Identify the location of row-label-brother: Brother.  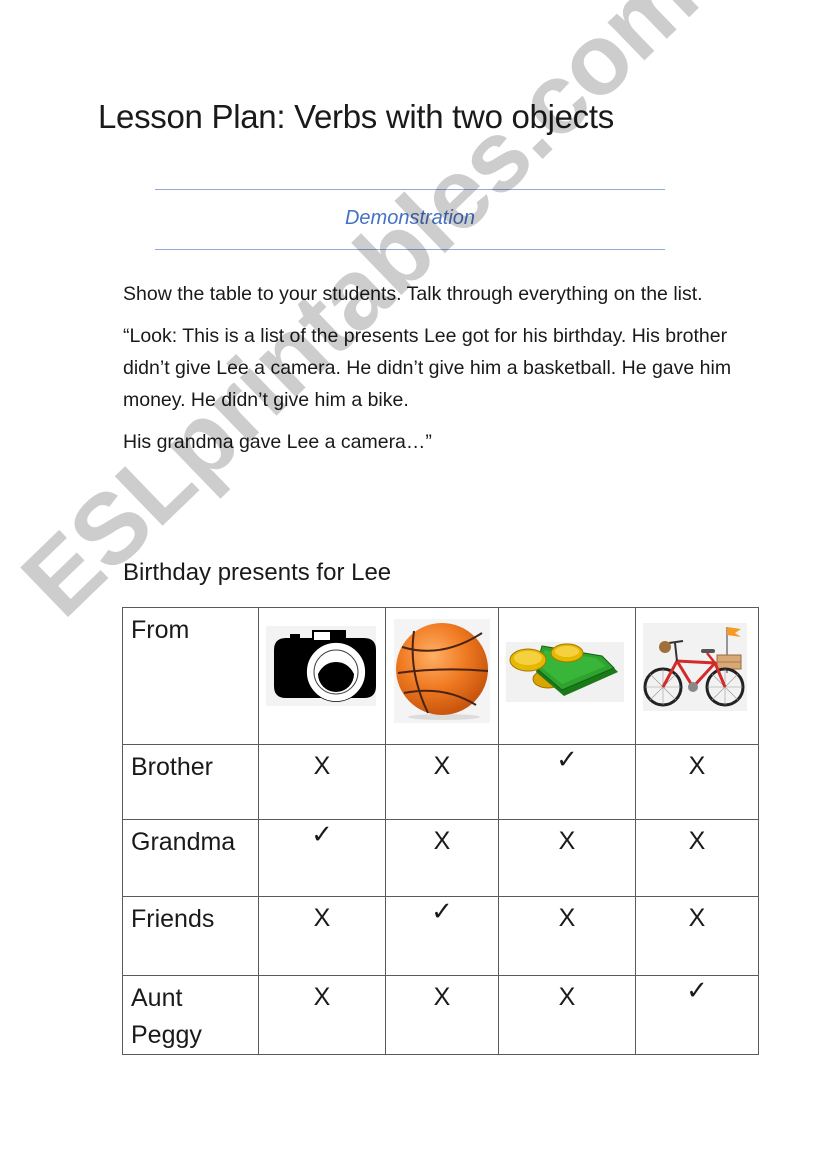
(190, 782).